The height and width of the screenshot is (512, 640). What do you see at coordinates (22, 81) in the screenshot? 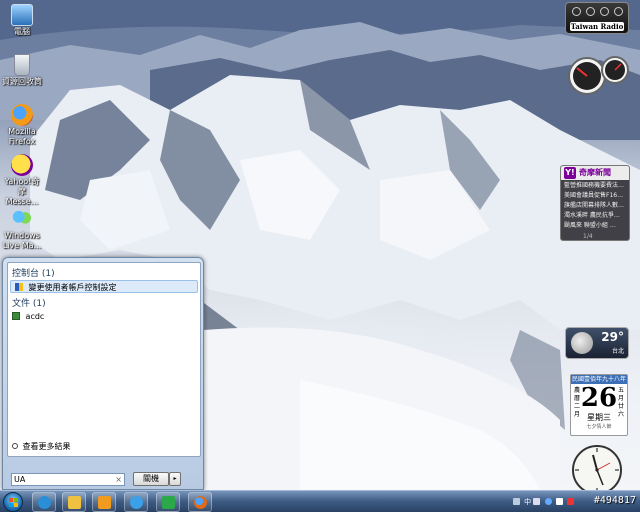
I see `desktop-icon-label: 資源回收筒` at bounding box center [22, 81].